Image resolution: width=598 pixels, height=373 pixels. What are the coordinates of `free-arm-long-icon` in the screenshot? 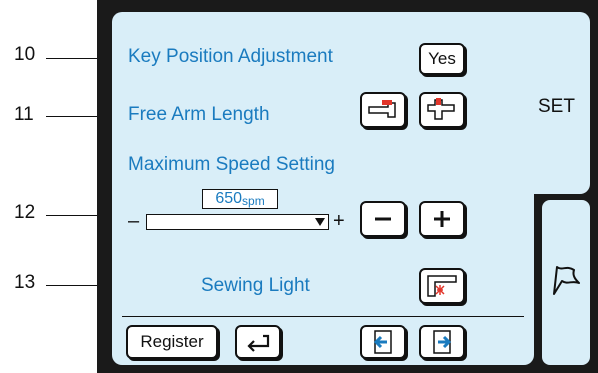 It's located at (441, 109).